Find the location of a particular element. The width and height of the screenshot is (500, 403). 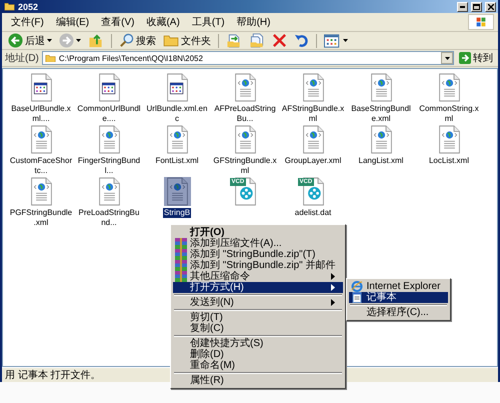

file-name: PGFStringBundle.xml is located at coordinates (41, 218).